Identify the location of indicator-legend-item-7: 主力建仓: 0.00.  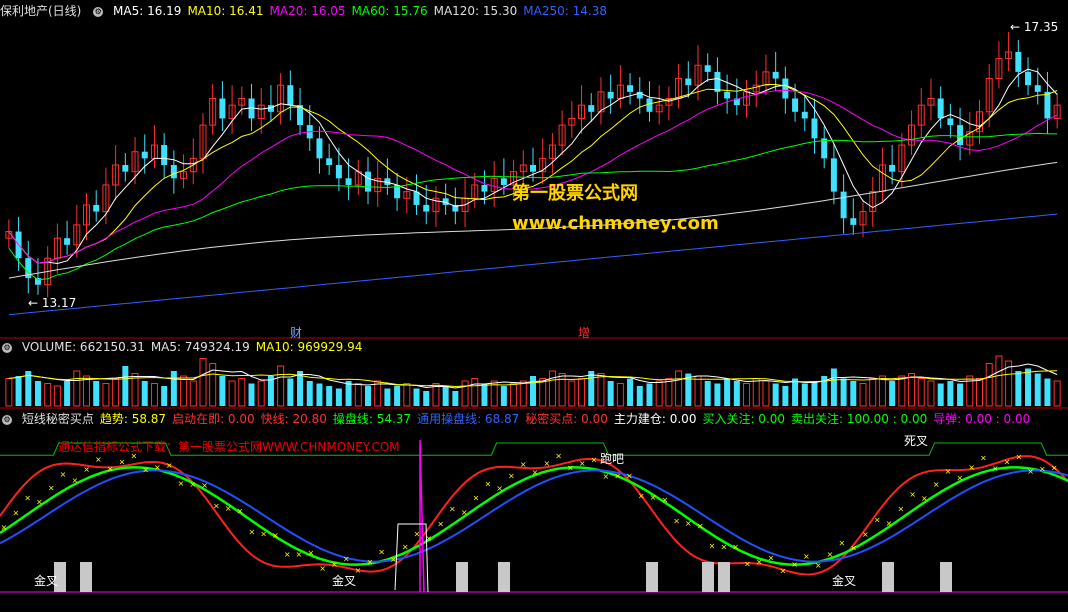
(655, 419).